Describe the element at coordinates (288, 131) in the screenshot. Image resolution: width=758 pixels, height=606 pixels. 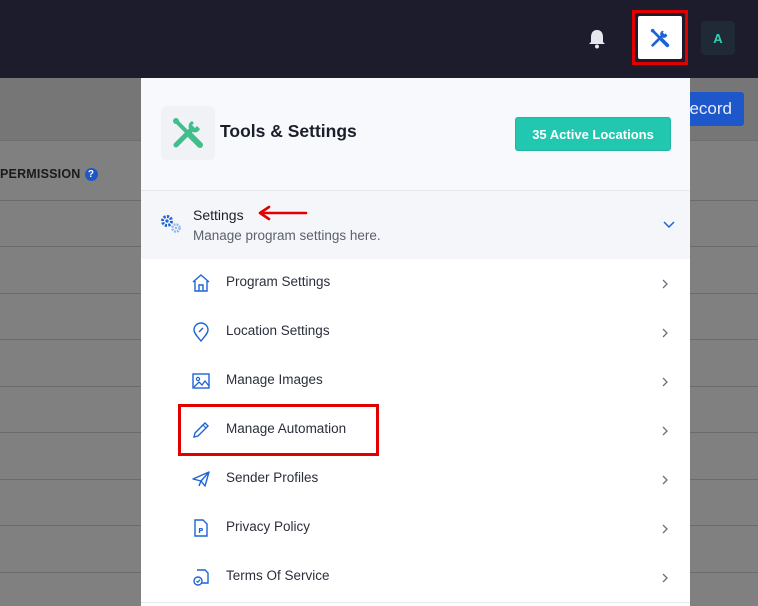
I see `panel-title: Tools & Settings` at that location.